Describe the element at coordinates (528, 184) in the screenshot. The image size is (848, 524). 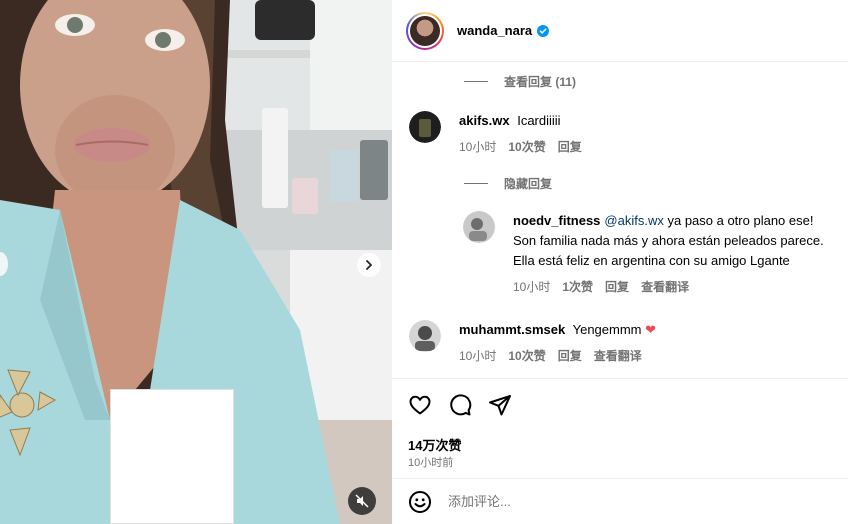
I see `hide-replies-label: 隐藏回复` at that location.